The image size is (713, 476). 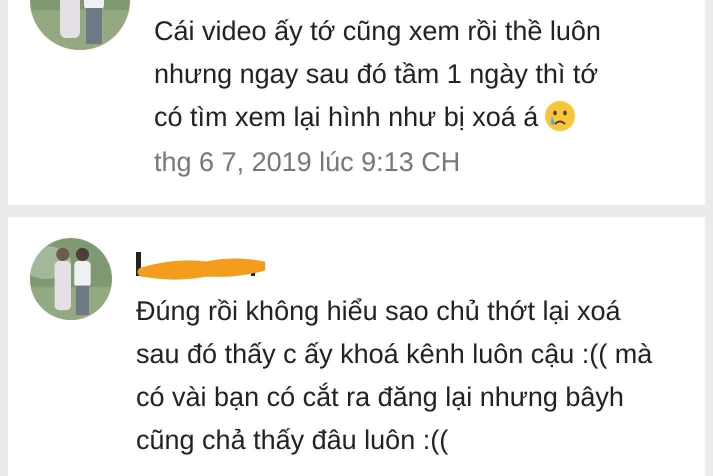 I want to click on comment-timestamp: thg 6 7, 2019 lúc 9:13 CH, so click(x=307, y=162).